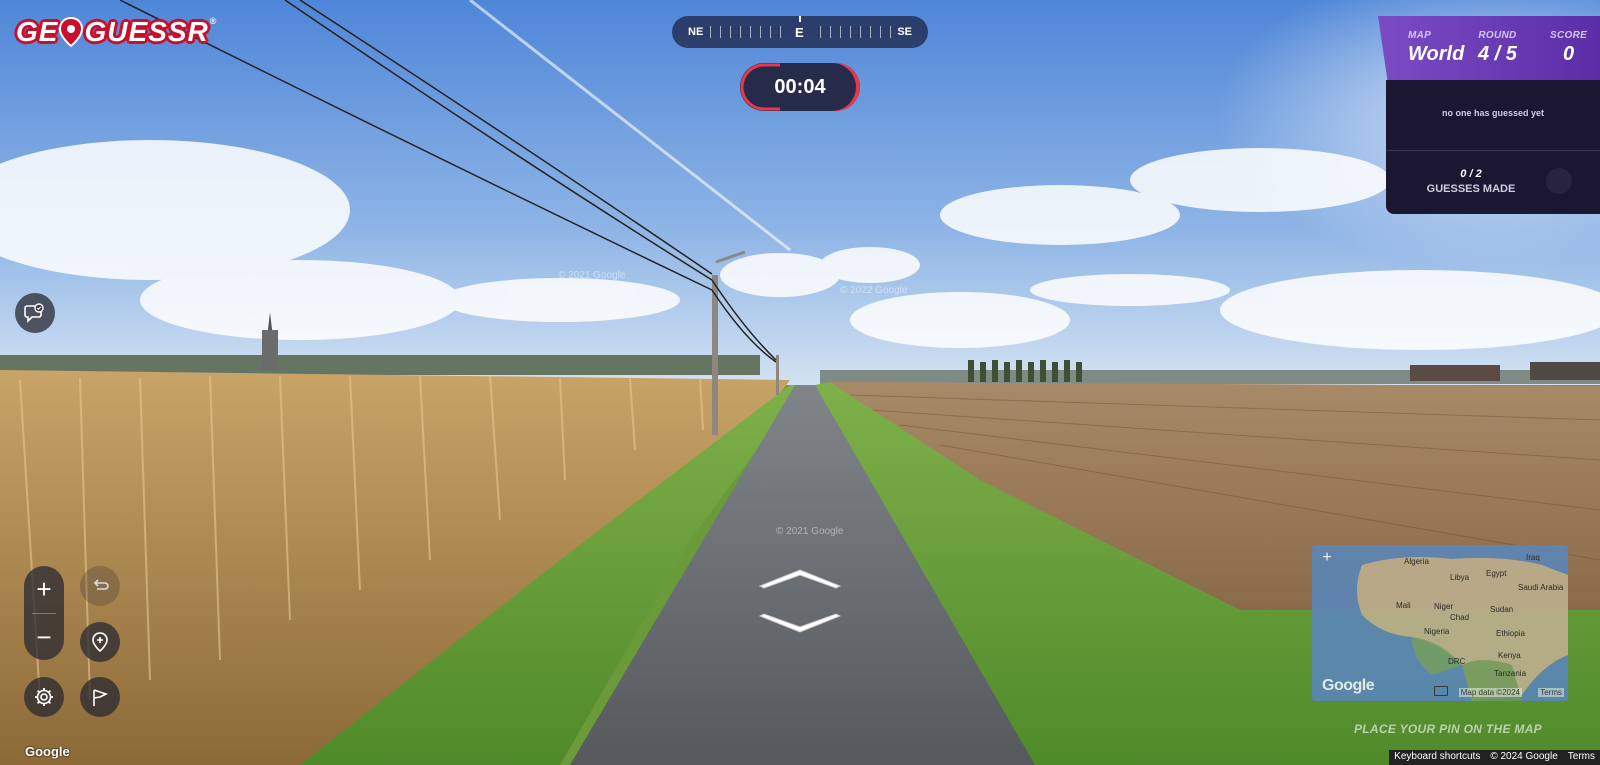  I want to click on round-value: 4 / 5, so click(1497, 54).